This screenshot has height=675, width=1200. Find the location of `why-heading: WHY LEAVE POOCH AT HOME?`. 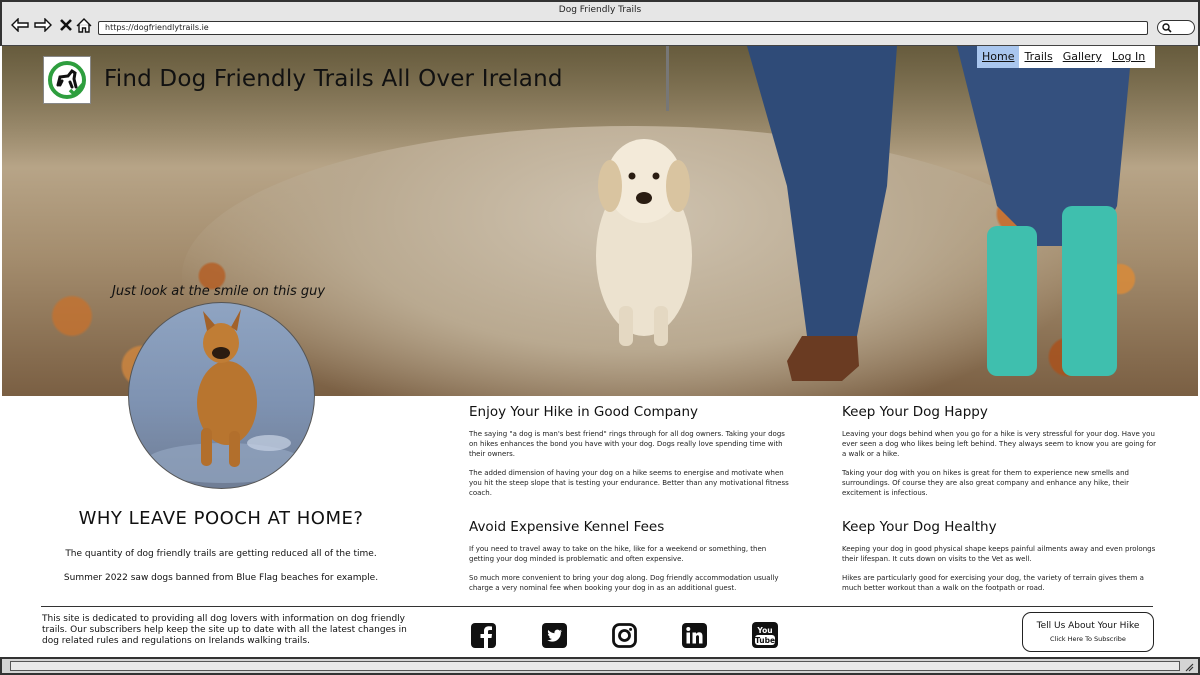

why-heading: WHY LEAVE POOCH AT HOME? is located at coordinates (221, 518).